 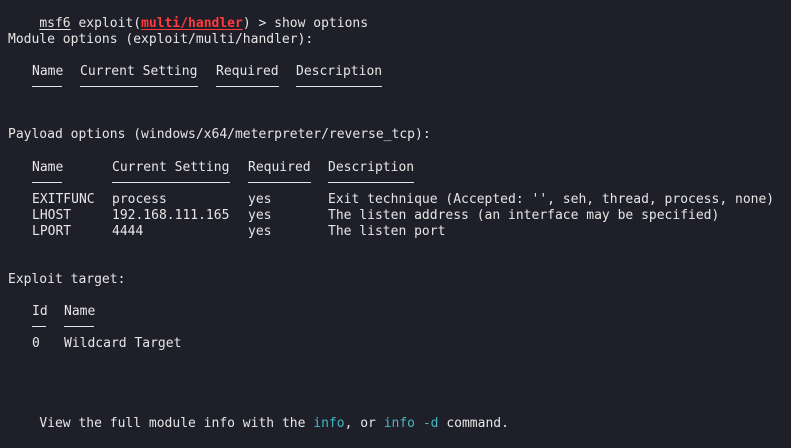 I want to click on prompt-post: ) >, so click(x=258, y=23).